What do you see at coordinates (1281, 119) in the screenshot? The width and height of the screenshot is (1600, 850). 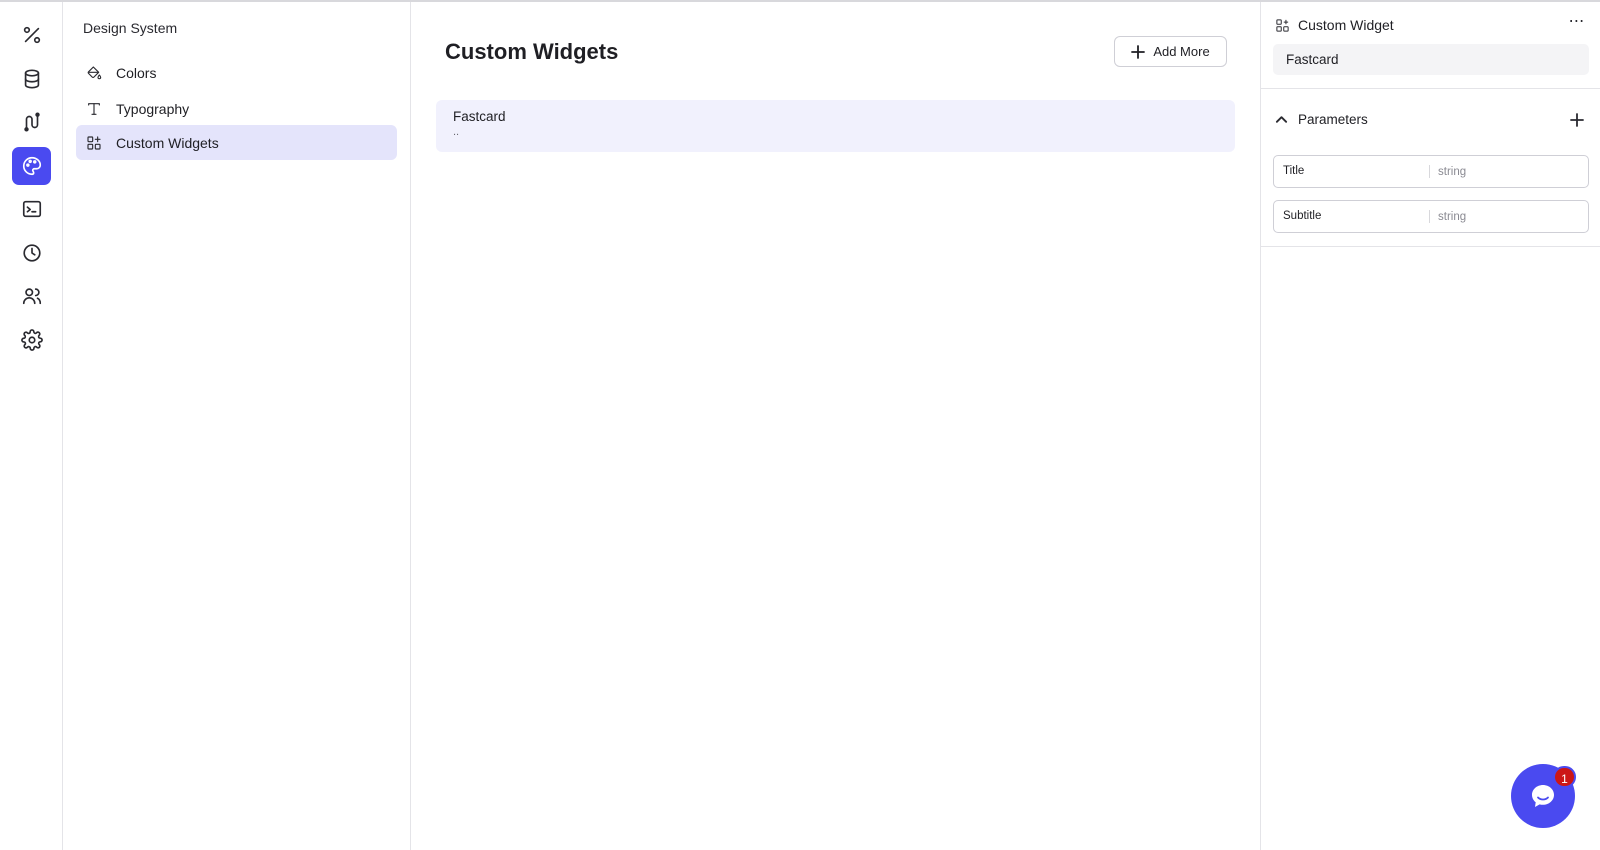 I see `chevron-up-icon` at bounding box center [1281, 119].